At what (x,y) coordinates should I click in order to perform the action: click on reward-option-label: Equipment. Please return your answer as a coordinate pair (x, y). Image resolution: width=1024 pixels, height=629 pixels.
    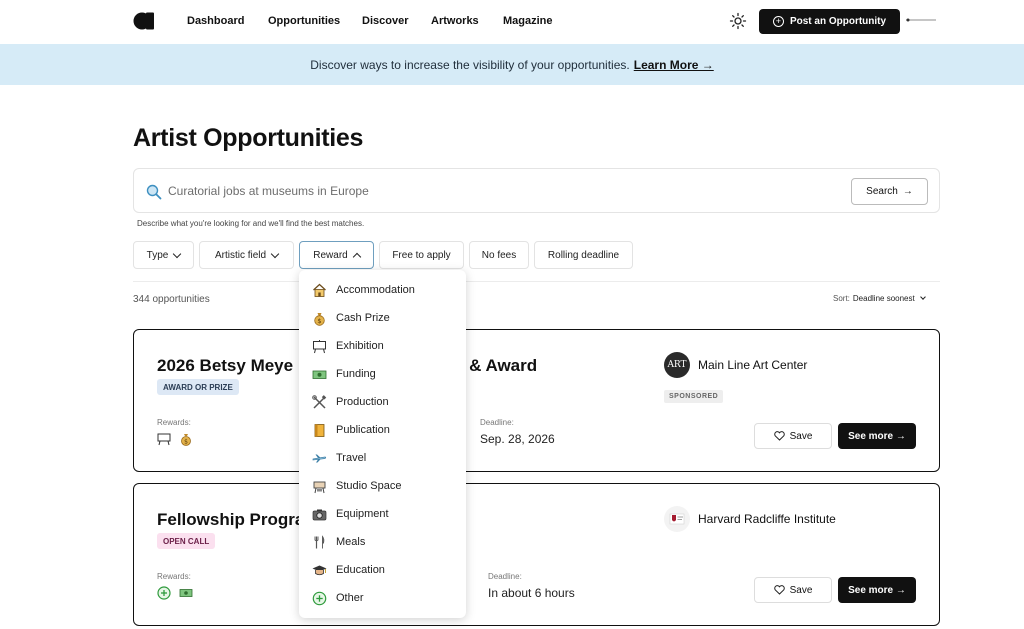
    Looking at the image, I should click on (362, 514).